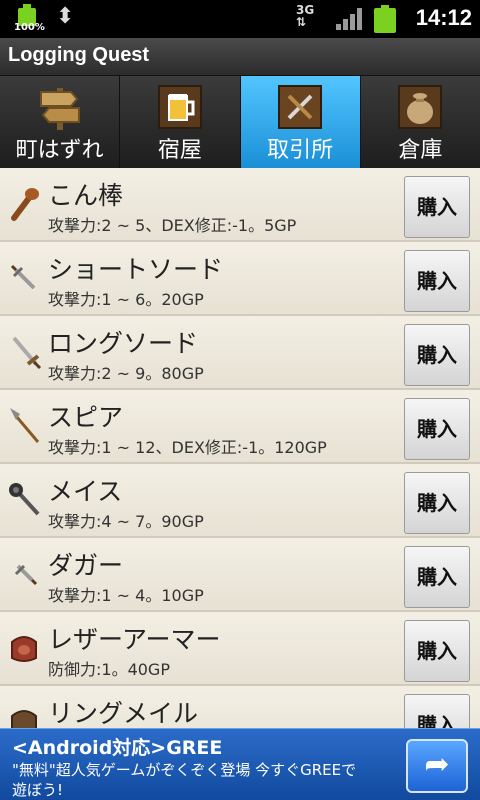 Image resolution: width=480 pixels, height=800 pixels. What do you see at coordinates (240, 707) in the screenshot?
I see `list-item: リングメイル 購入` at bounding box center [240, 707].